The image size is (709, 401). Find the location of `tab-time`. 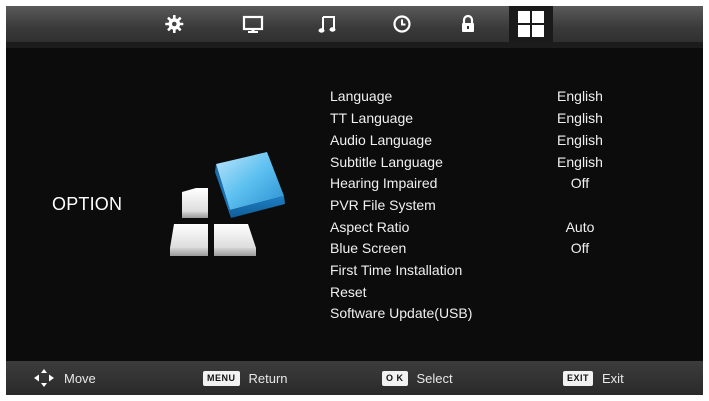

tab-time is located at coordinates (402, 24).